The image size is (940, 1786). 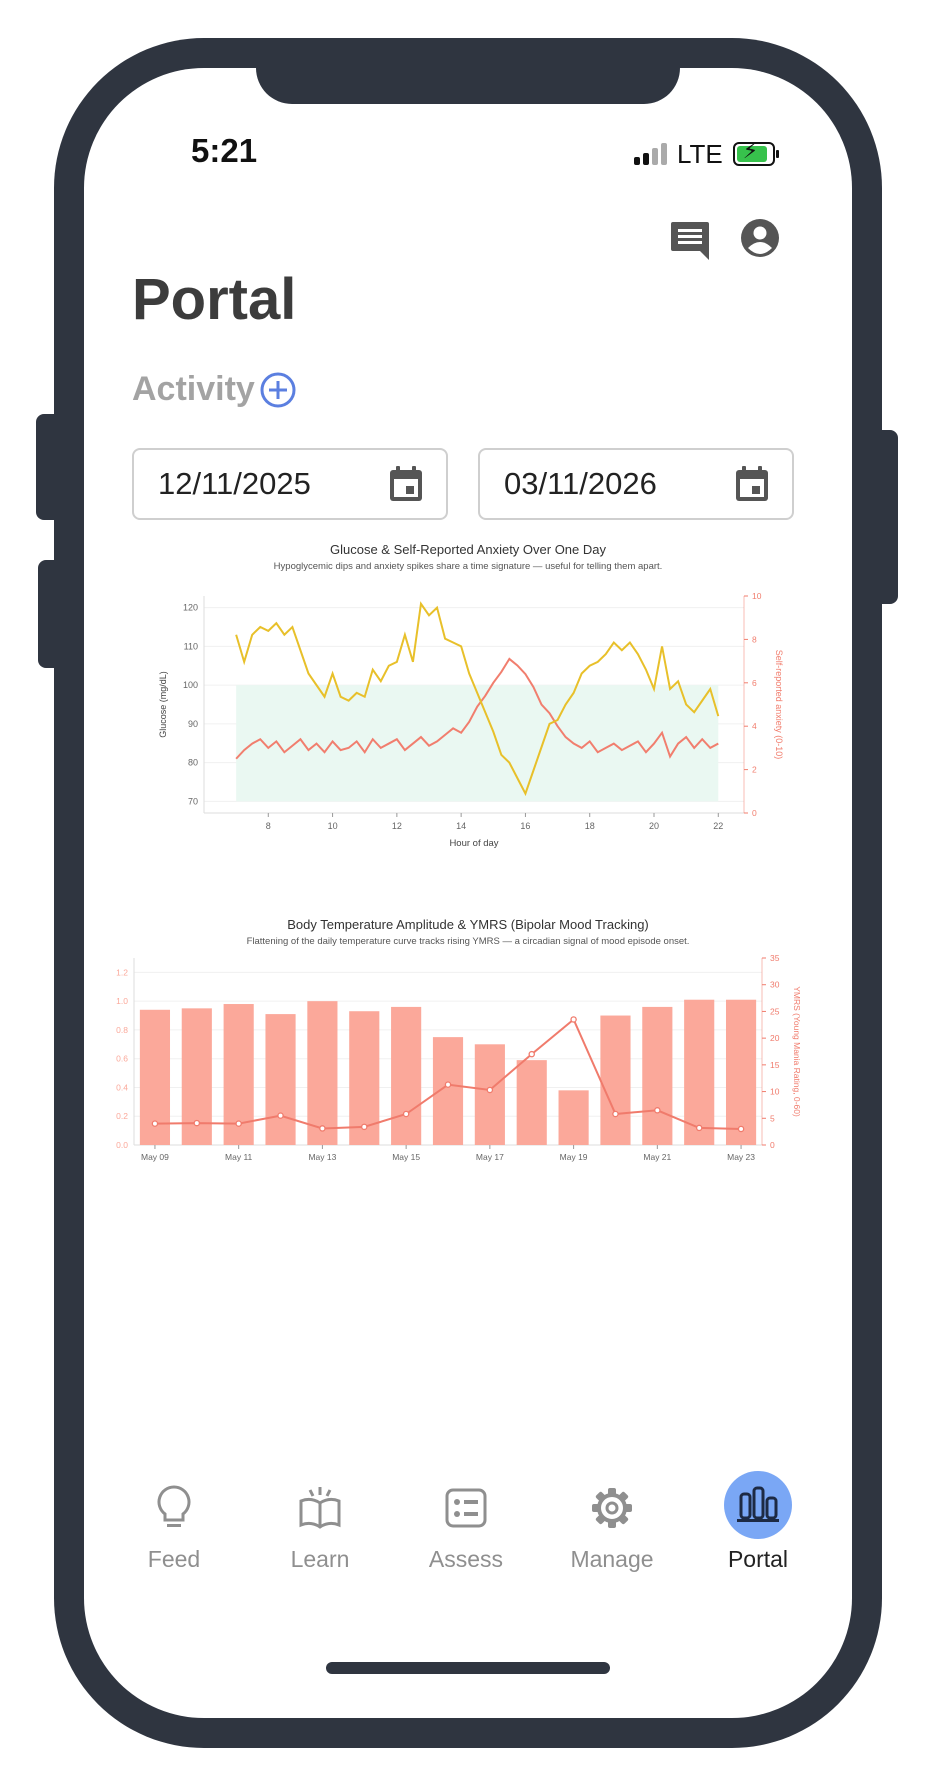 What do you see at coordinates (224, 150) in the screenshot?
I see `status-time: 5:21` at bounding box center [224, 150].